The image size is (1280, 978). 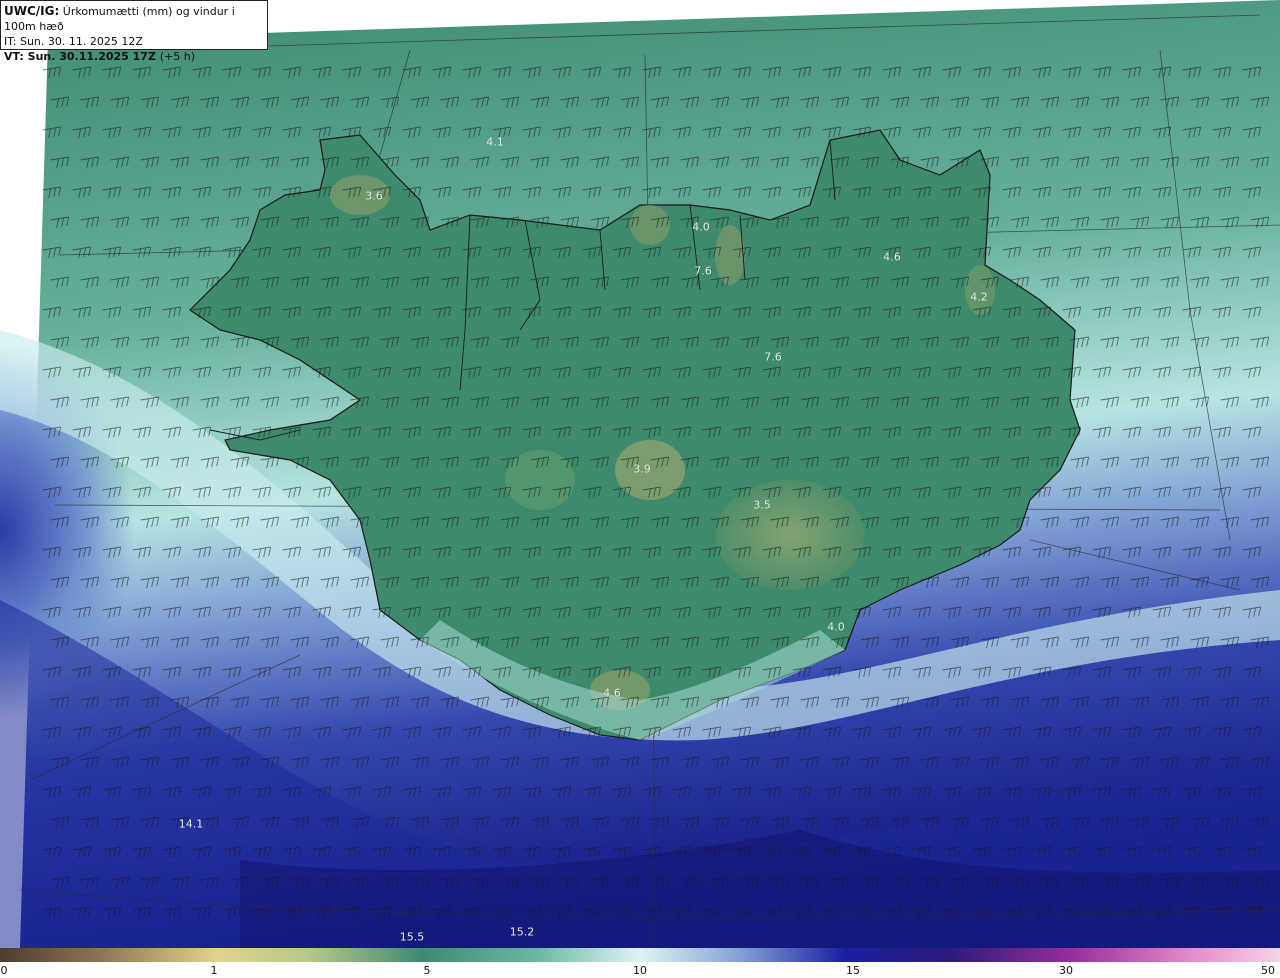 What do you see at coordinates (762, 505) in the screenshot?
I see `map-value-label: 3.5` at bounding box center [762, 505].